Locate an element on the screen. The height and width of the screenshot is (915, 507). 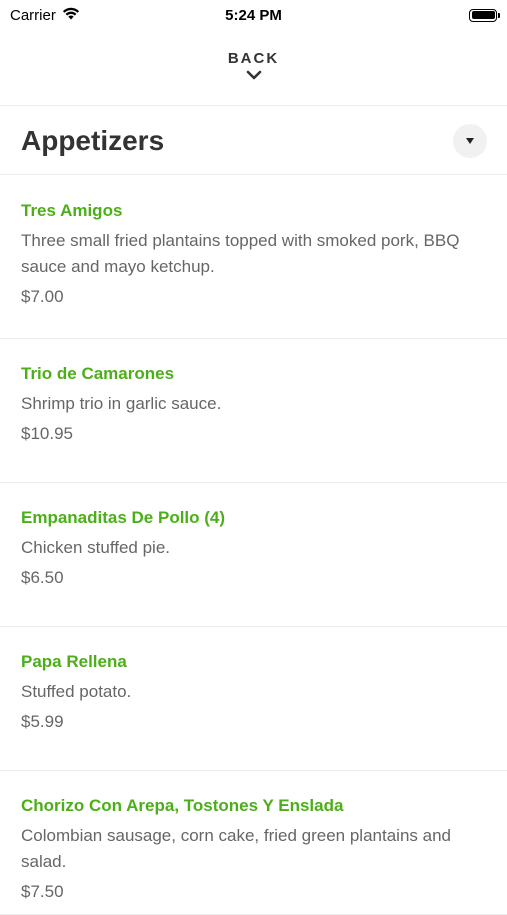
menu-item-price: $6.50 is located at coordinates (42, 577).